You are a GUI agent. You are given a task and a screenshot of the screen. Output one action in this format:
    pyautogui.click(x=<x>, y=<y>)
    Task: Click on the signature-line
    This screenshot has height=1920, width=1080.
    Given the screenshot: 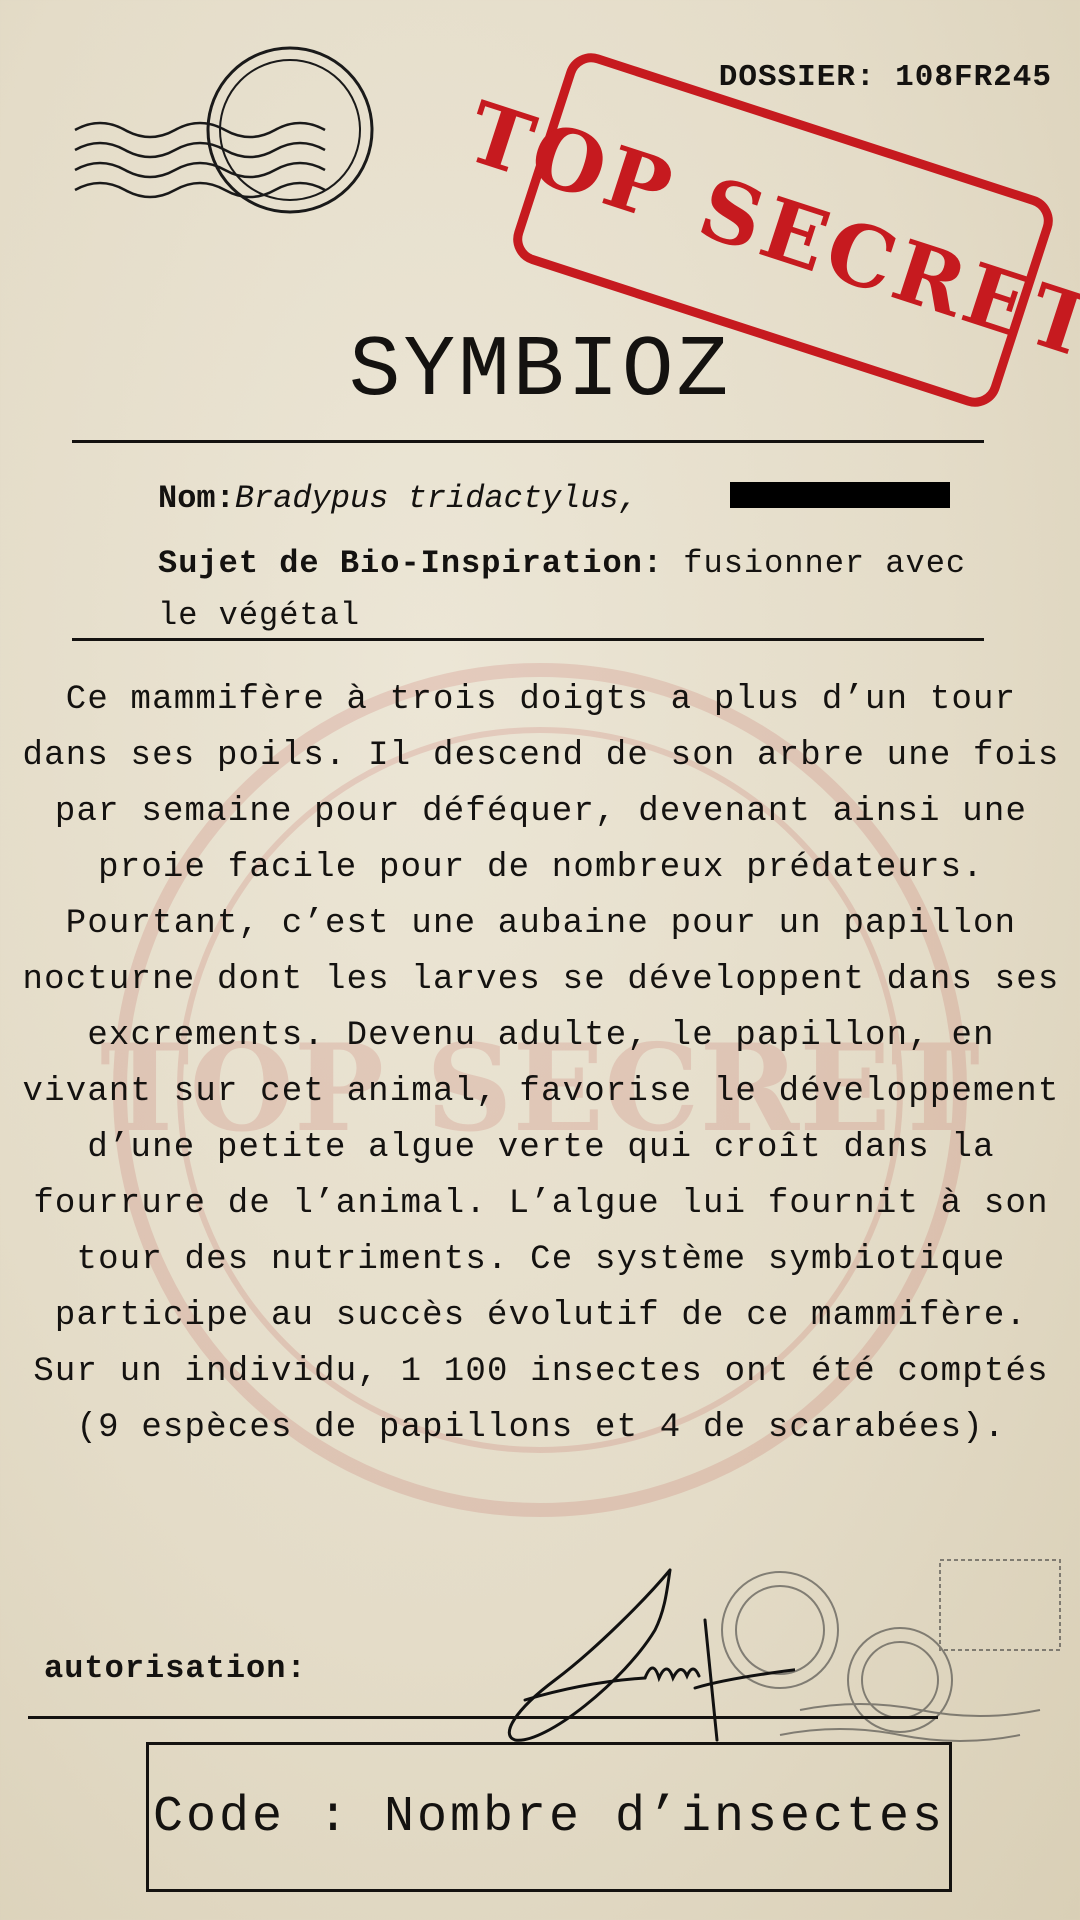 What is the action you would take?
    pyautogui.click(x=483, y=1717)
    